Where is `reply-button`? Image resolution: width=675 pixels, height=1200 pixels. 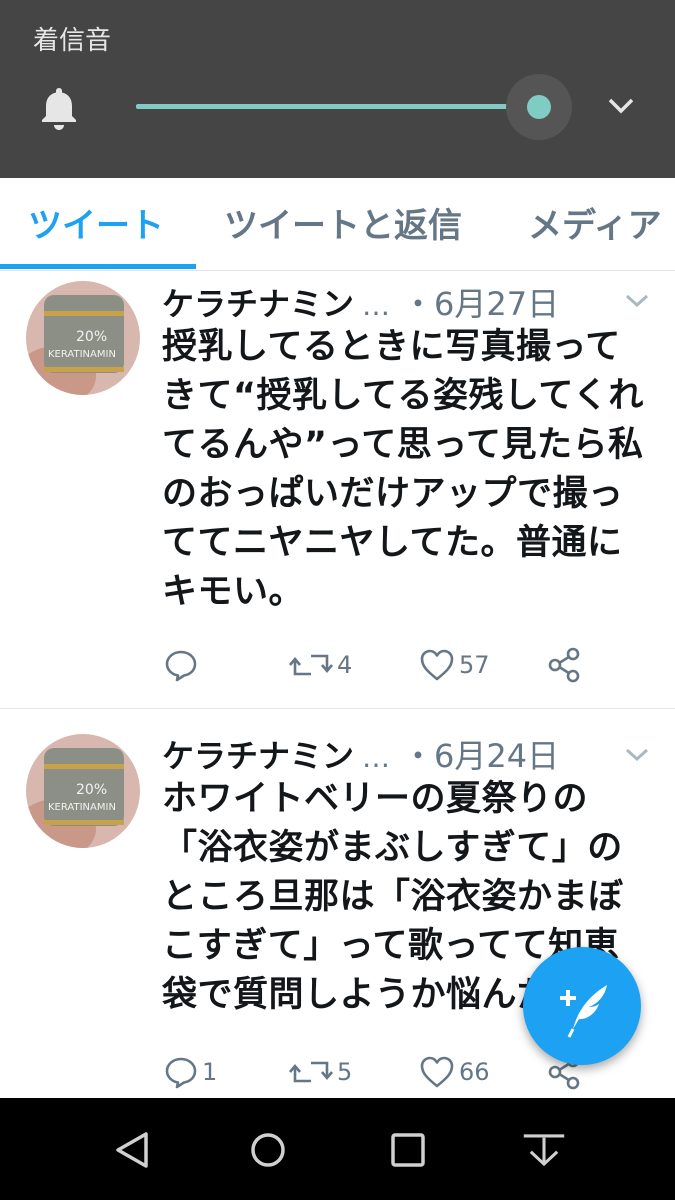
reply-button is located at coordinates (183, 665).